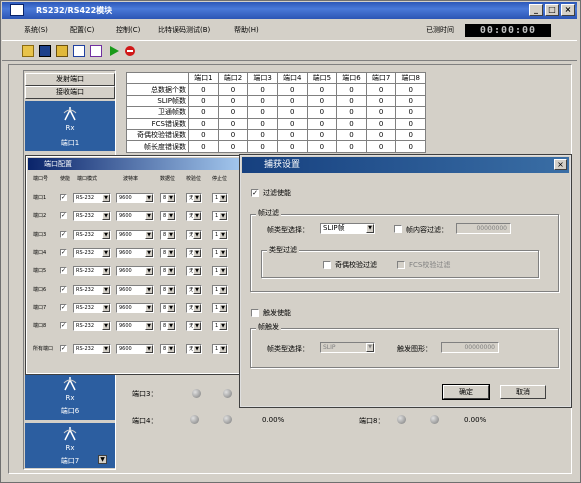 The image size is (581, 483). What do you see at coordinates (85, 271) in the screenshot?
I see `config-mode-value: RS-232` at bounding box center [85, 271].